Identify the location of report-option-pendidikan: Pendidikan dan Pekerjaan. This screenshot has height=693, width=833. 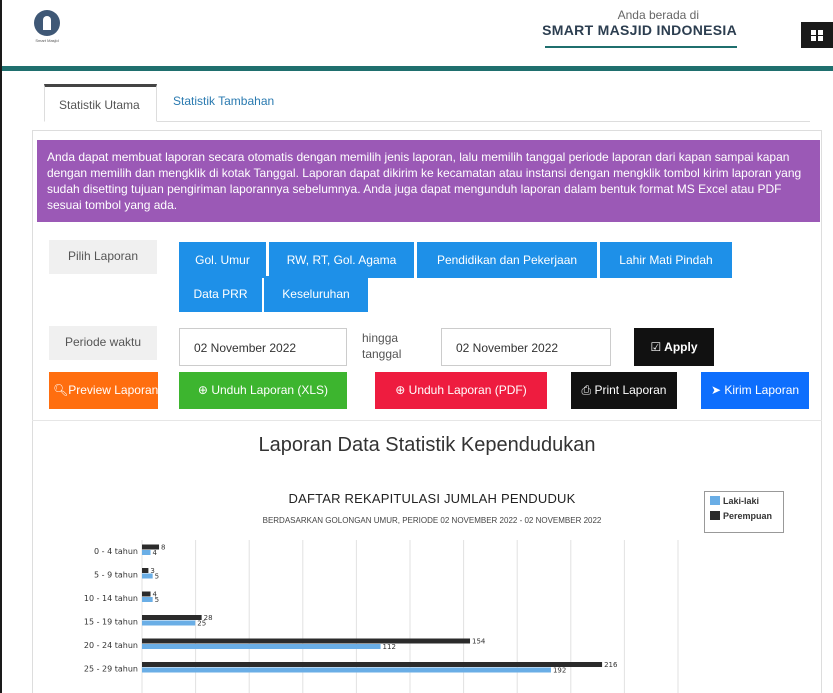
(507, 260).